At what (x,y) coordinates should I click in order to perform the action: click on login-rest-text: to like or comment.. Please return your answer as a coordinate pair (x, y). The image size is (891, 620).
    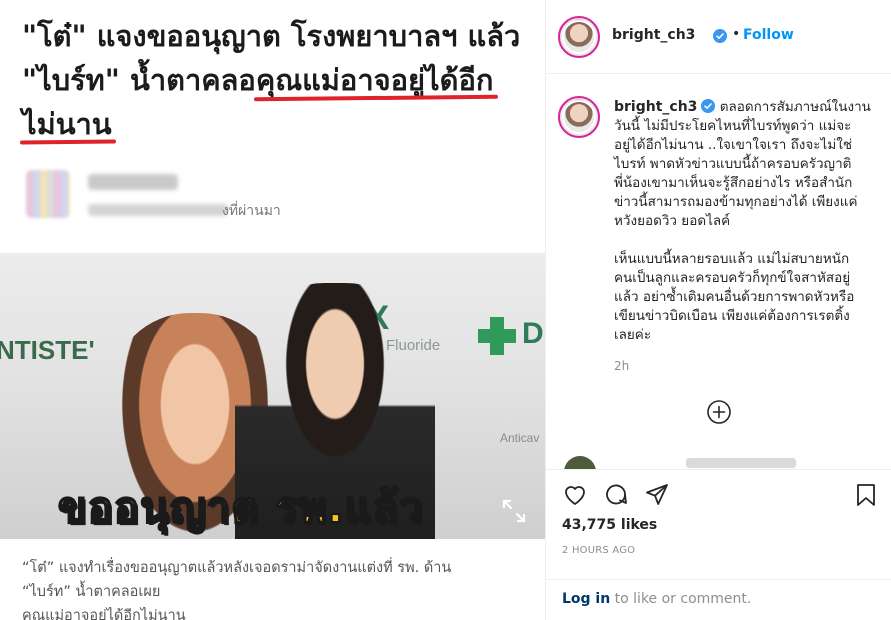
    Looking at the image, I should click on (681, 599).